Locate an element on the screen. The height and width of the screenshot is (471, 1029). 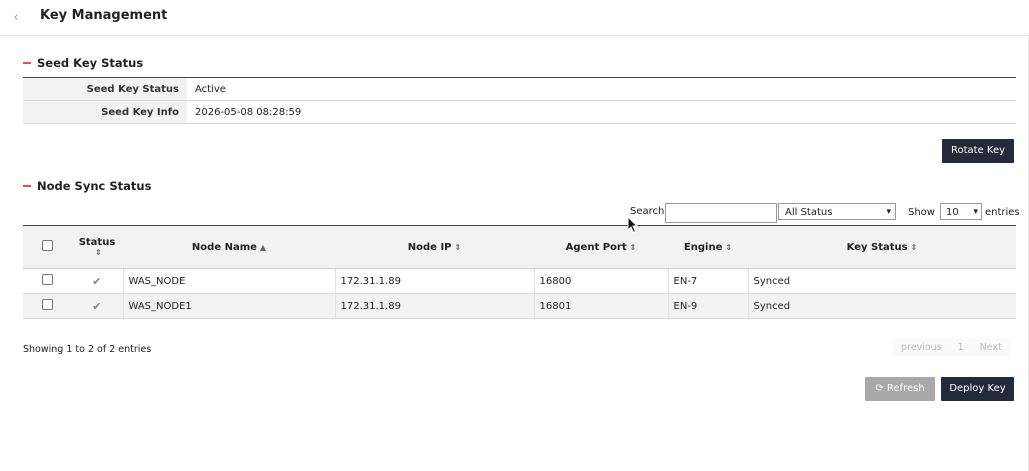
table-info-text: Showing 1 to 2 of 2 entries is located at coordinates (87, 349).